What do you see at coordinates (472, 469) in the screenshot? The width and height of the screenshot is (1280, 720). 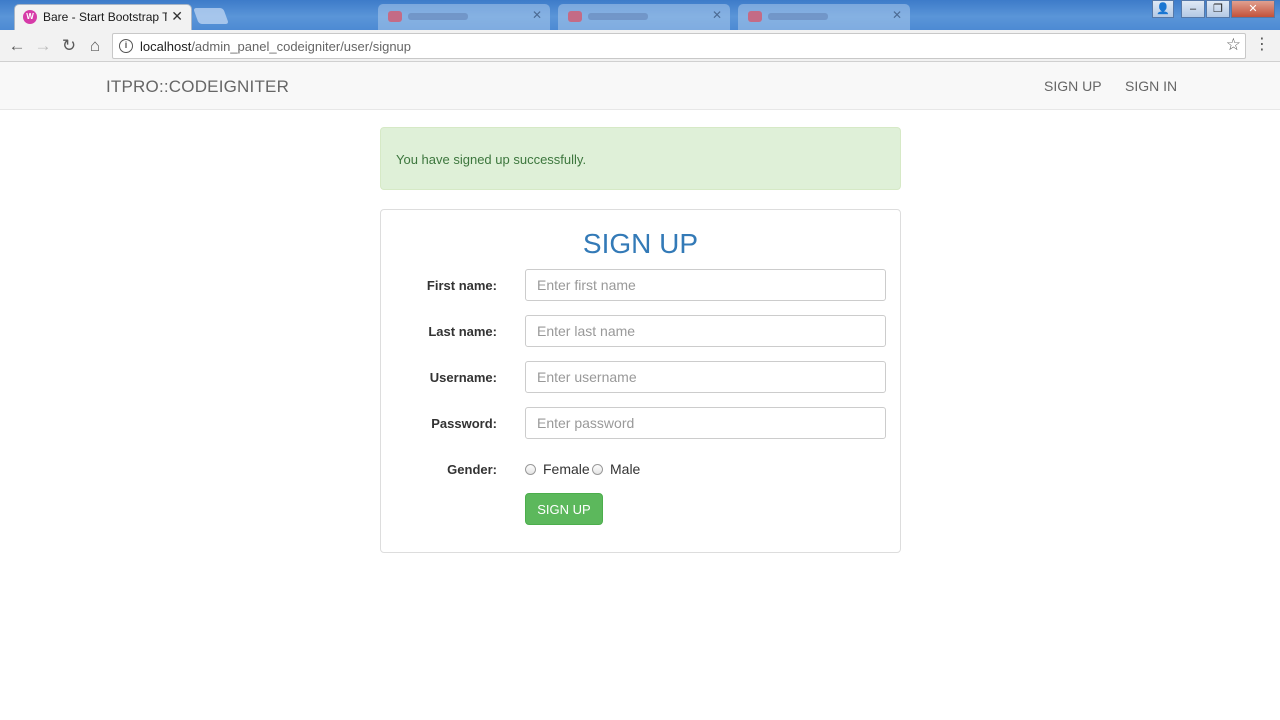 I see `gender-label: Gender:` at bounding box center [472, 469].